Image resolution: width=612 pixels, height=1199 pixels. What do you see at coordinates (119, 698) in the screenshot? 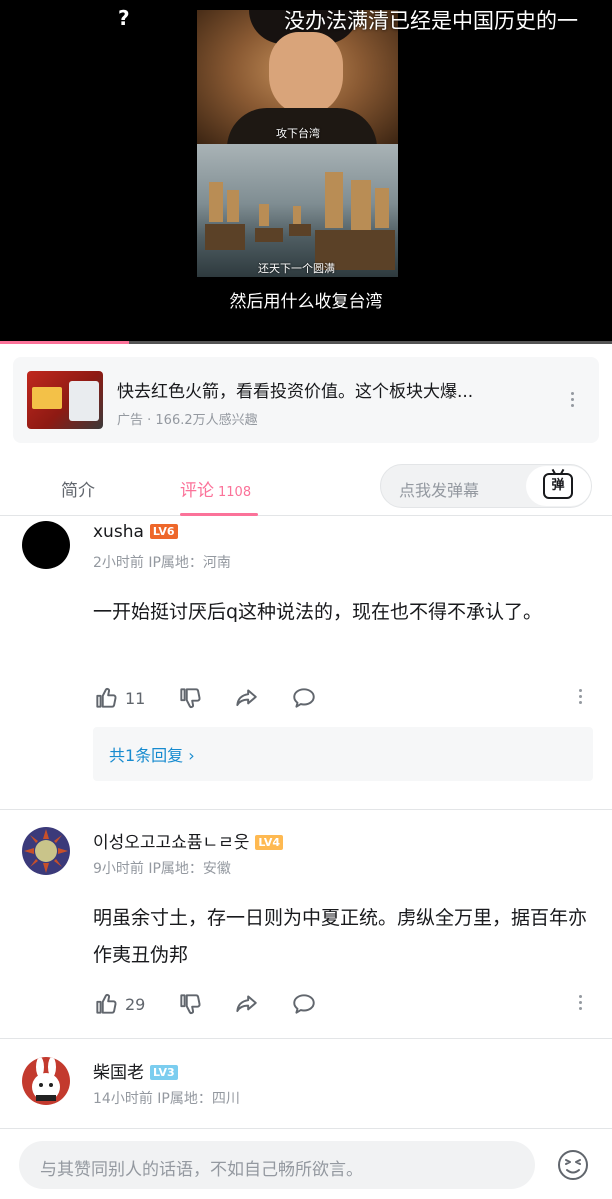
I see `like-button: 11` at bounding box center [119, 698].